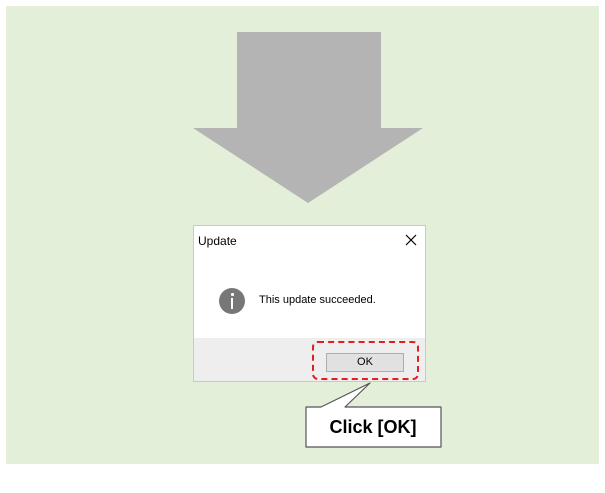  Describe the element at coordinates (308, 117) in the screenshot. I see `down-arrow-icon` at that location.